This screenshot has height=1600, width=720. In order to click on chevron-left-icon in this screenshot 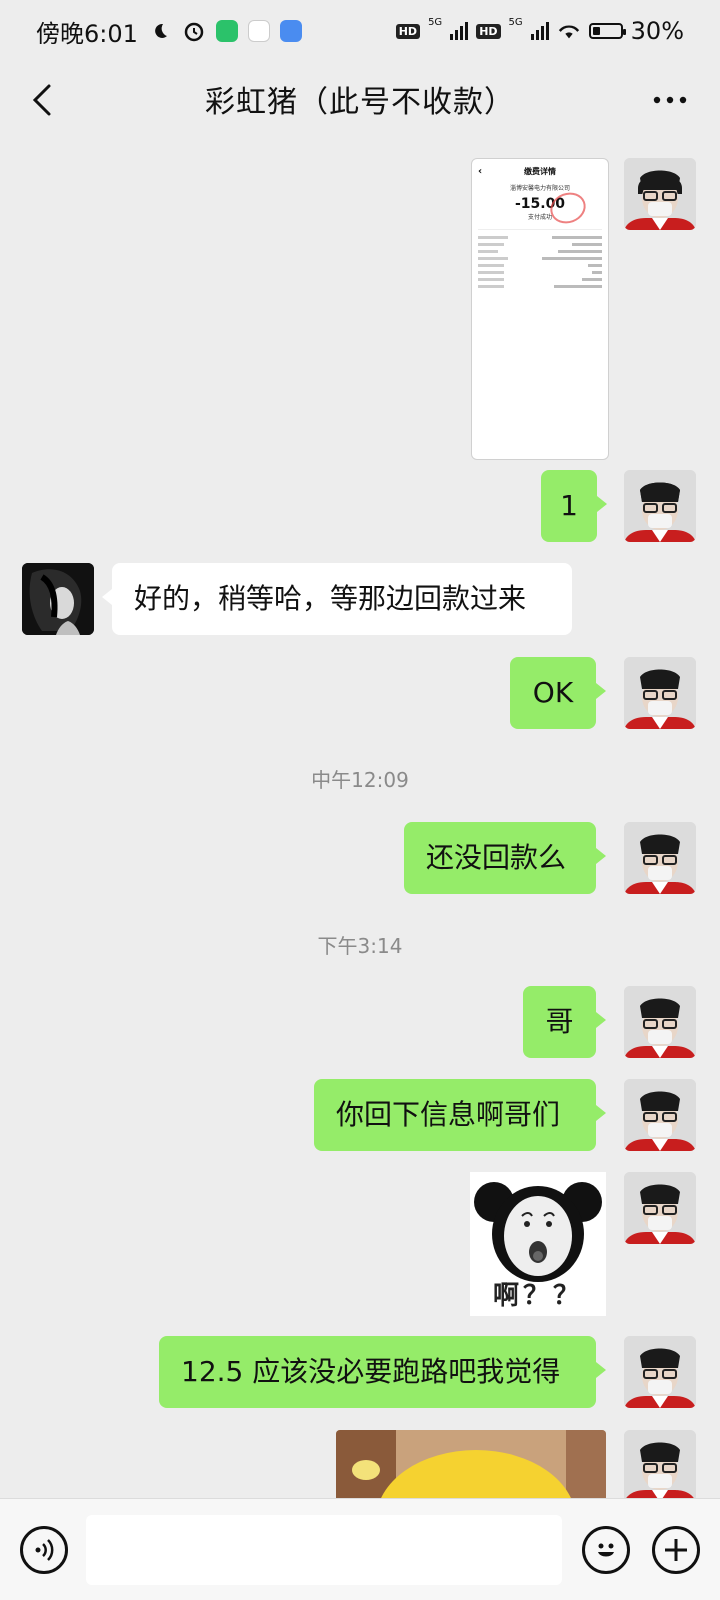, I will do `click(41, 100)`.